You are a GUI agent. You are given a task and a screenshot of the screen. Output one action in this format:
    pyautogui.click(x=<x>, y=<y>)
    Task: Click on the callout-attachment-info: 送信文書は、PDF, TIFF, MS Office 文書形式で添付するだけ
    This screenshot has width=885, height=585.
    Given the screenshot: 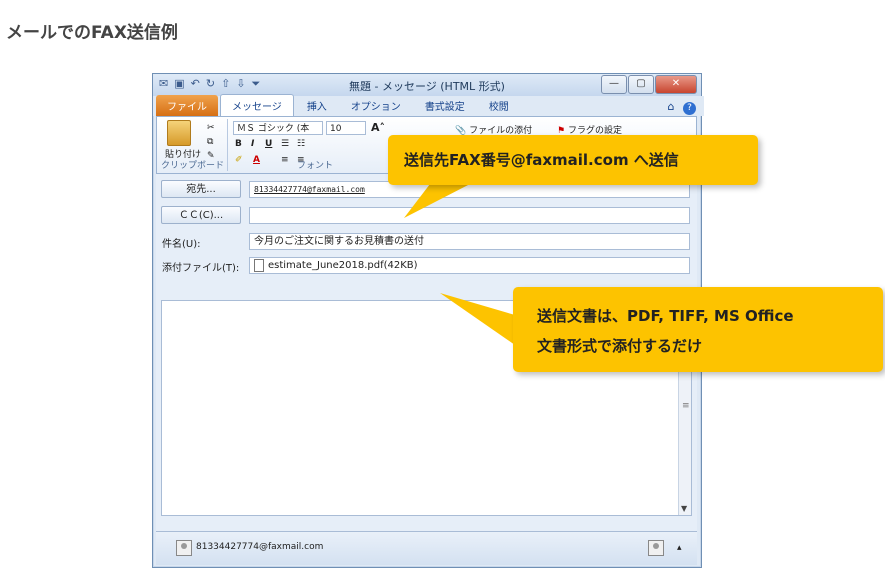 What is the action you would take?
    pyautogui.click(x=698, y=329)
    